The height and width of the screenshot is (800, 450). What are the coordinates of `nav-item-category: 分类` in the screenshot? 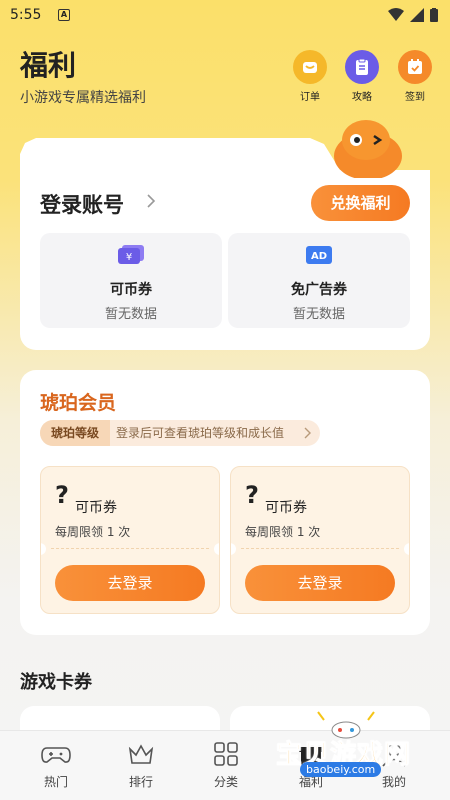 It's located at (226, 765).